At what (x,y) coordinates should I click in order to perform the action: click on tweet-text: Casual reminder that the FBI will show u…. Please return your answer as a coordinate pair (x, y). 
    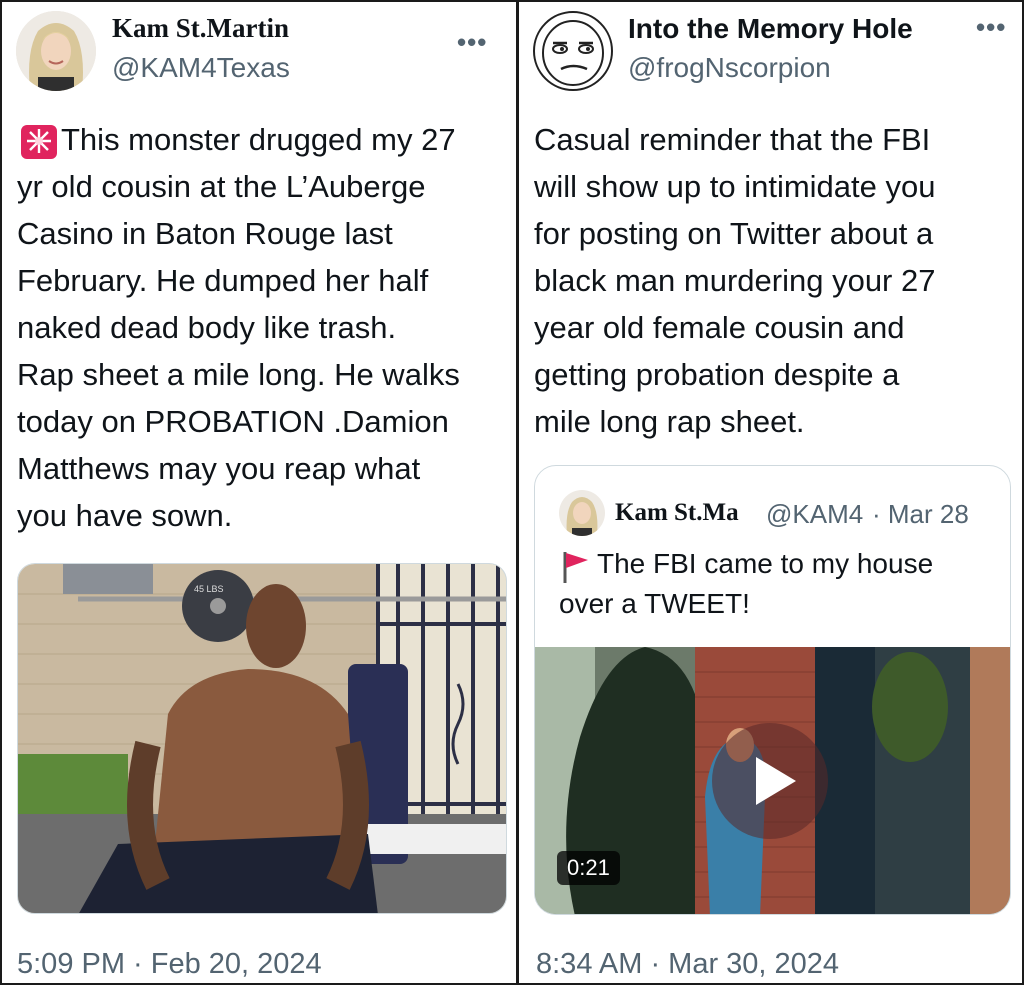
    Looking at the image, I should click on (735, 280).